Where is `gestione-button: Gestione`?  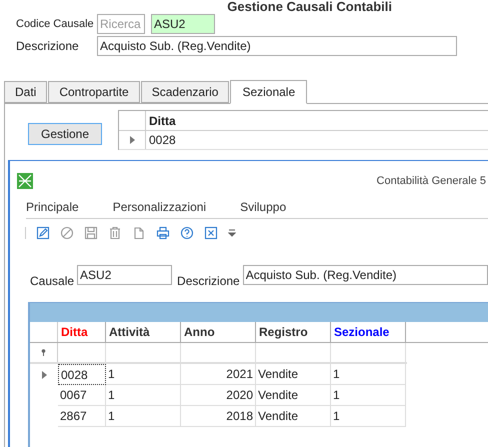
gestione-button: Gestione is located at coordinates (65, 134).